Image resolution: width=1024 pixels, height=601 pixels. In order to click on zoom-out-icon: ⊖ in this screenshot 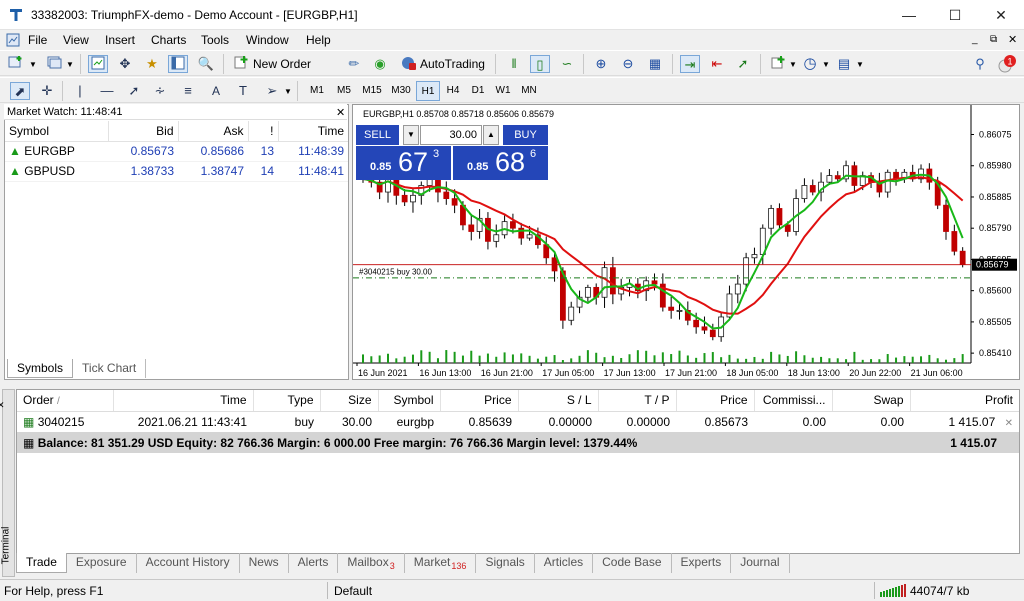, I will do `click(628, 64)`.